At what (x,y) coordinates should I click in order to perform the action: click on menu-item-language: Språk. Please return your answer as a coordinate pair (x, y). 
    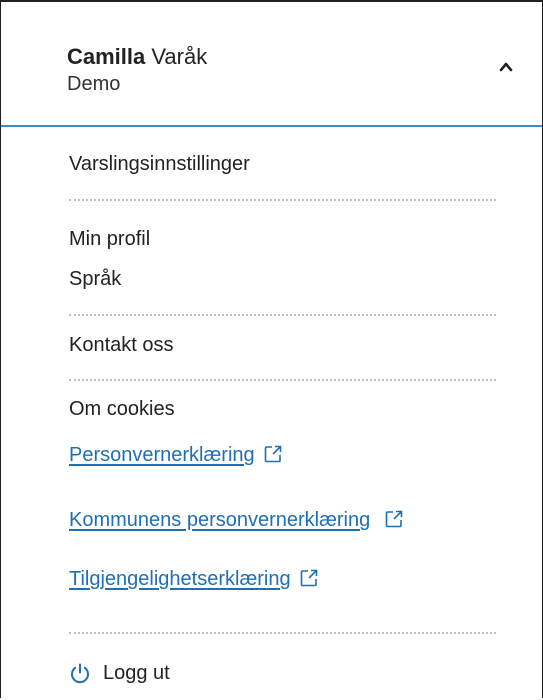
    Looking at the image, I should click on (95, 279).